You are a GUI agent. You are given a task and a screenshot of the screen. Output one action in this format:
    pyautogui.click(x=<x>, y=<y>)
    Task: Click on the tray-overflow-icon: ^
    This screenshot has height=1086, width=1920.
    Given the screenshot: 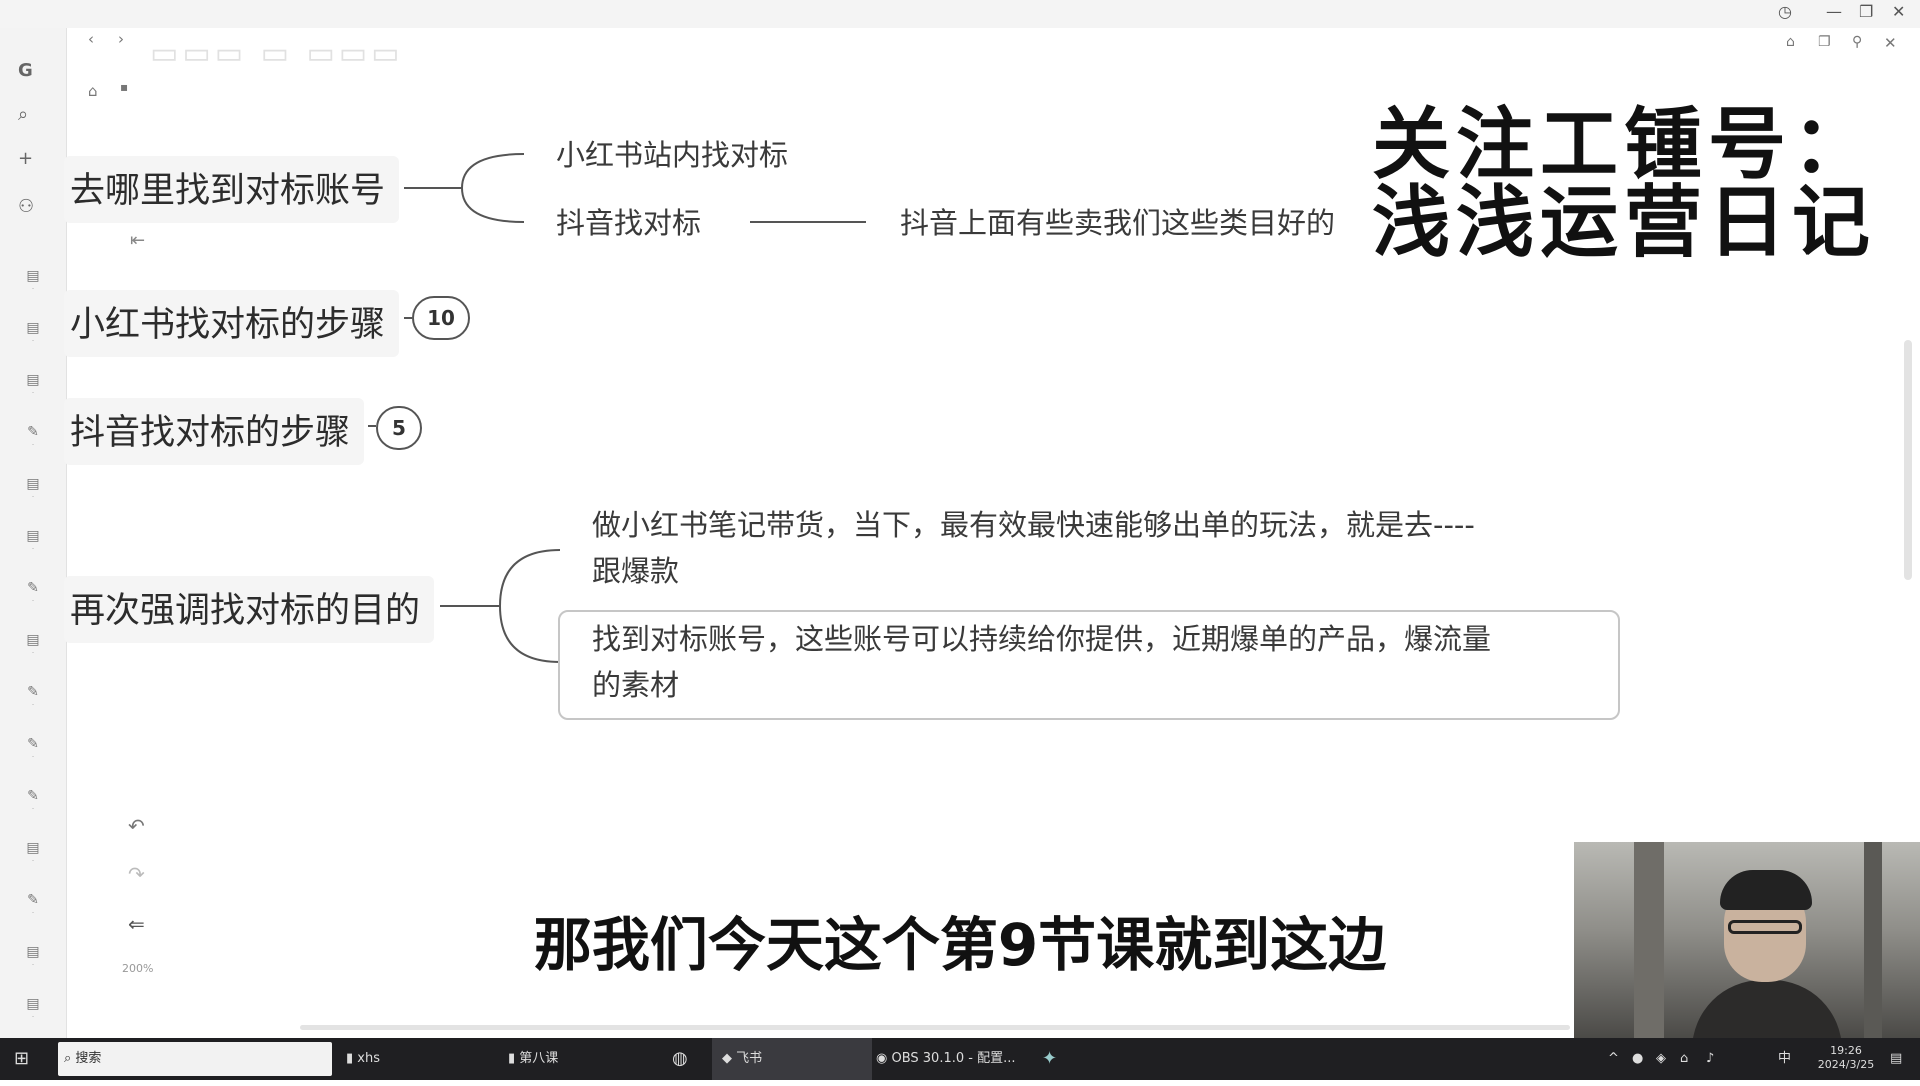 What is the action you would take?
    pyautogui.click(x=1613, y=1059)
    